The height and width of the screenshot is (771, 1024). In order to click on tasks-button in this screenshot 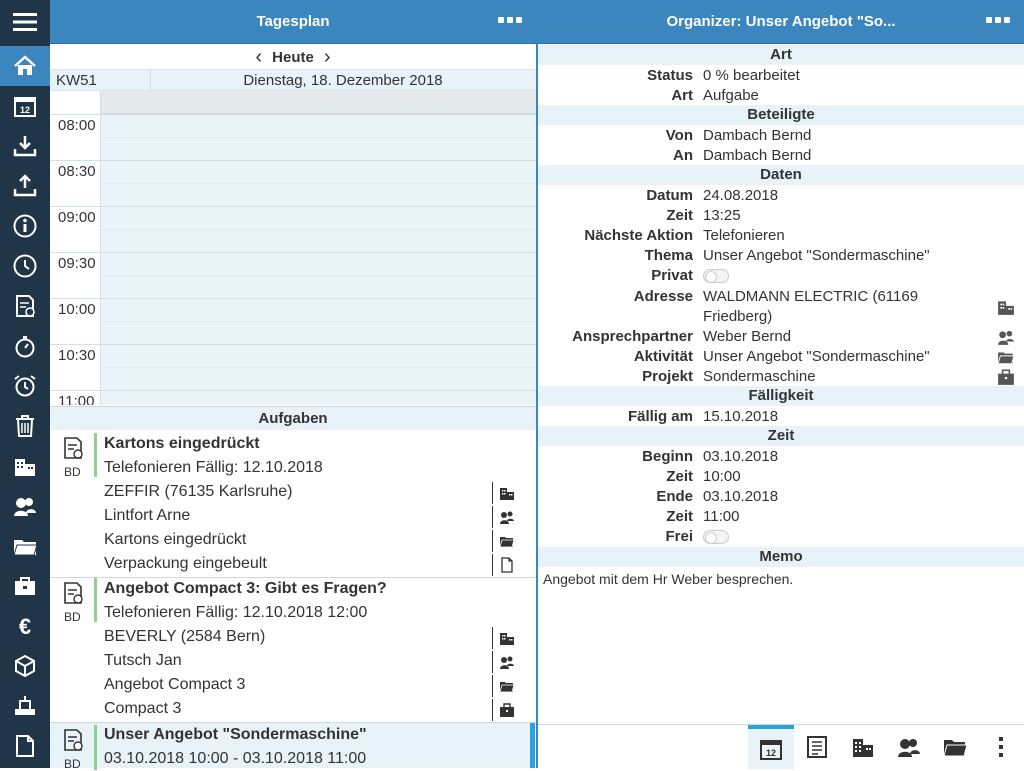, I will do `click(25, 306)`.